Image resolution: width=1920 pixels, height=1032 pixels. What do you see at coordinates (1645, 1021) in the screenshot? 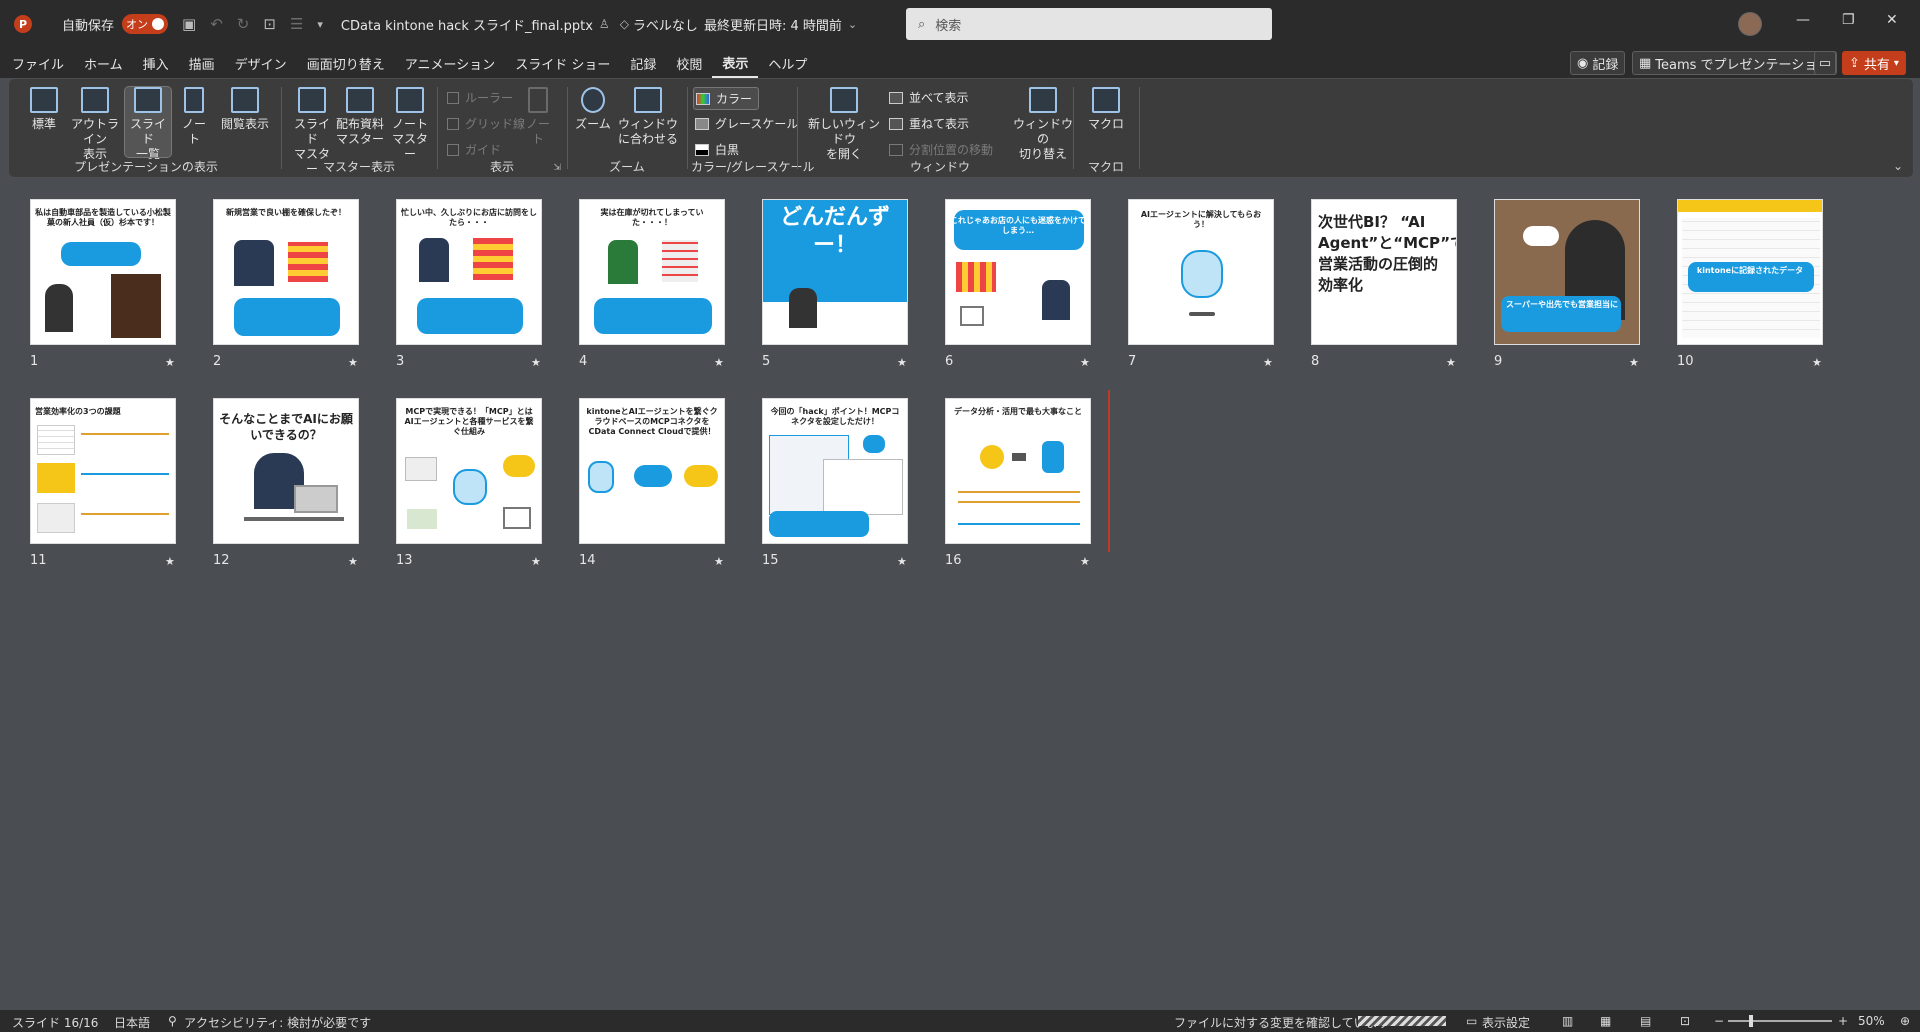
I see `reading-view-icon: ▤` at bounding box center [1645, 1021].